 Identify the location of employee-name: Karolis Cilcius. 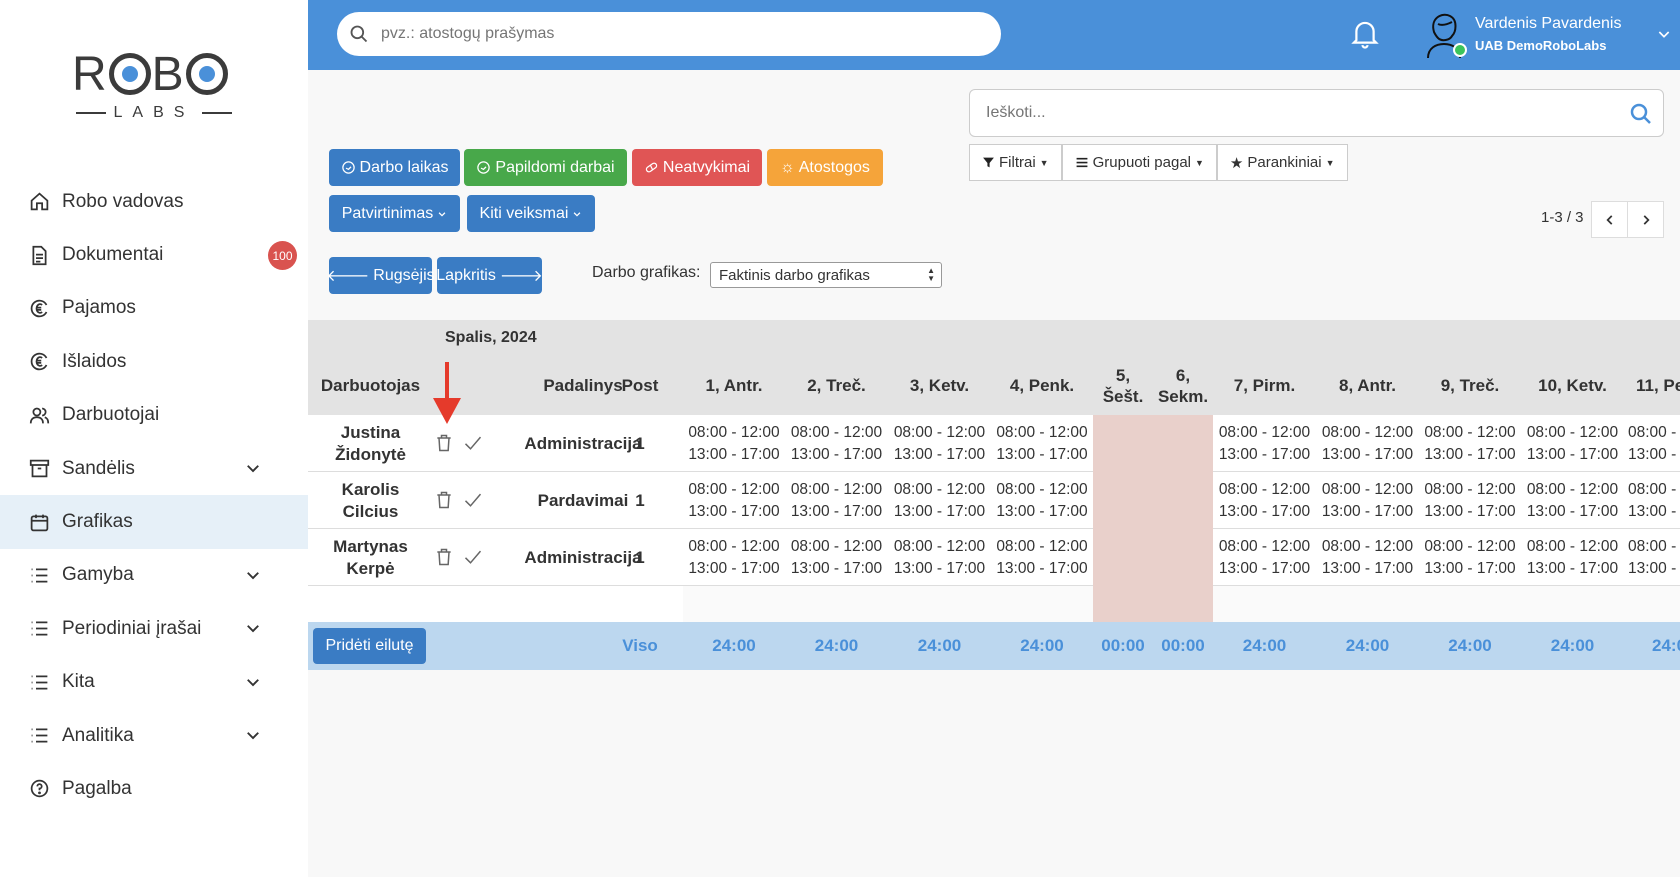
(370, 500).